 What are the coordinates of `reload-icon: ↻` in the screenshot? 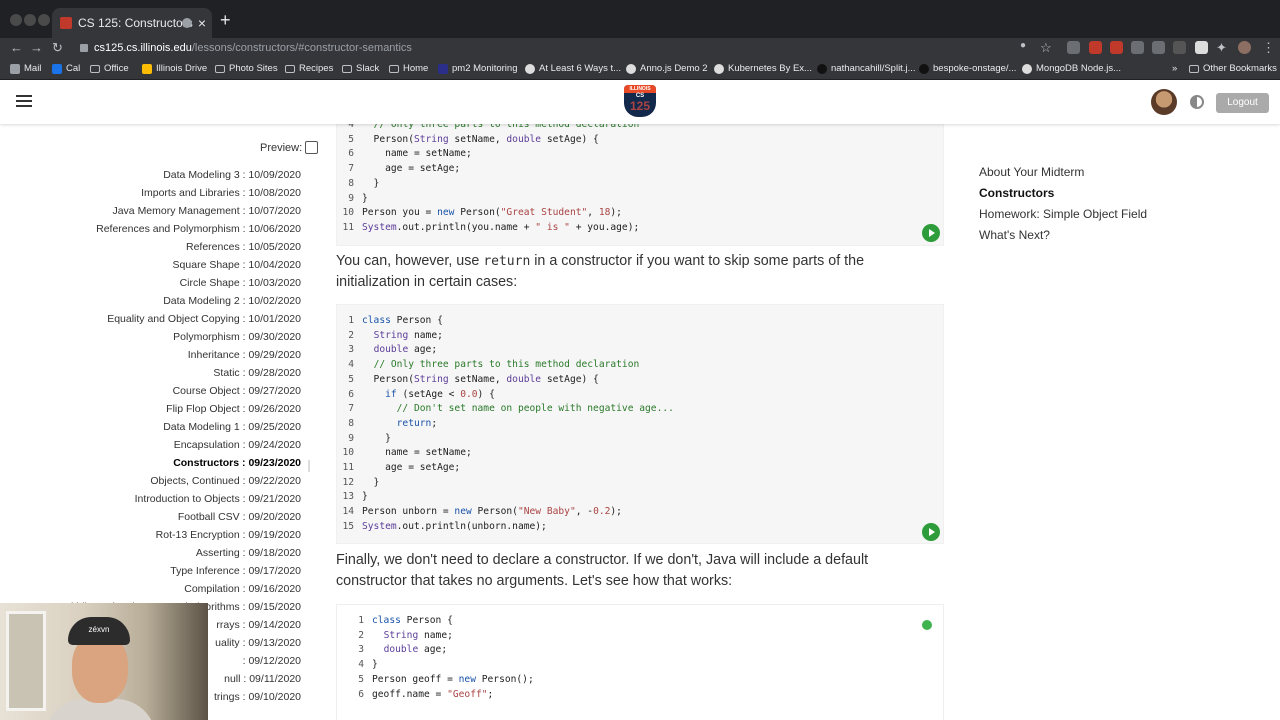 It's located at (57, 48).